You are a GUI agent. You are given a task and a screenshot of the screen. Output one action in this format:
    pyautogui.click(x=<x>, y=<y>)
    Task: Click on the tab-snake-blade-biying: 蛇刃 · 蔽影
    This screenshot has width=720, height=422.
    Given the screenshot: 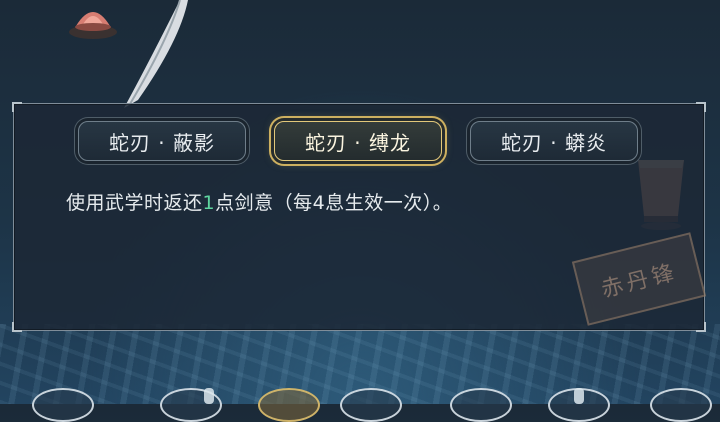 What is the action you would take?
    pyautogui.click(x=162, y=141)
    